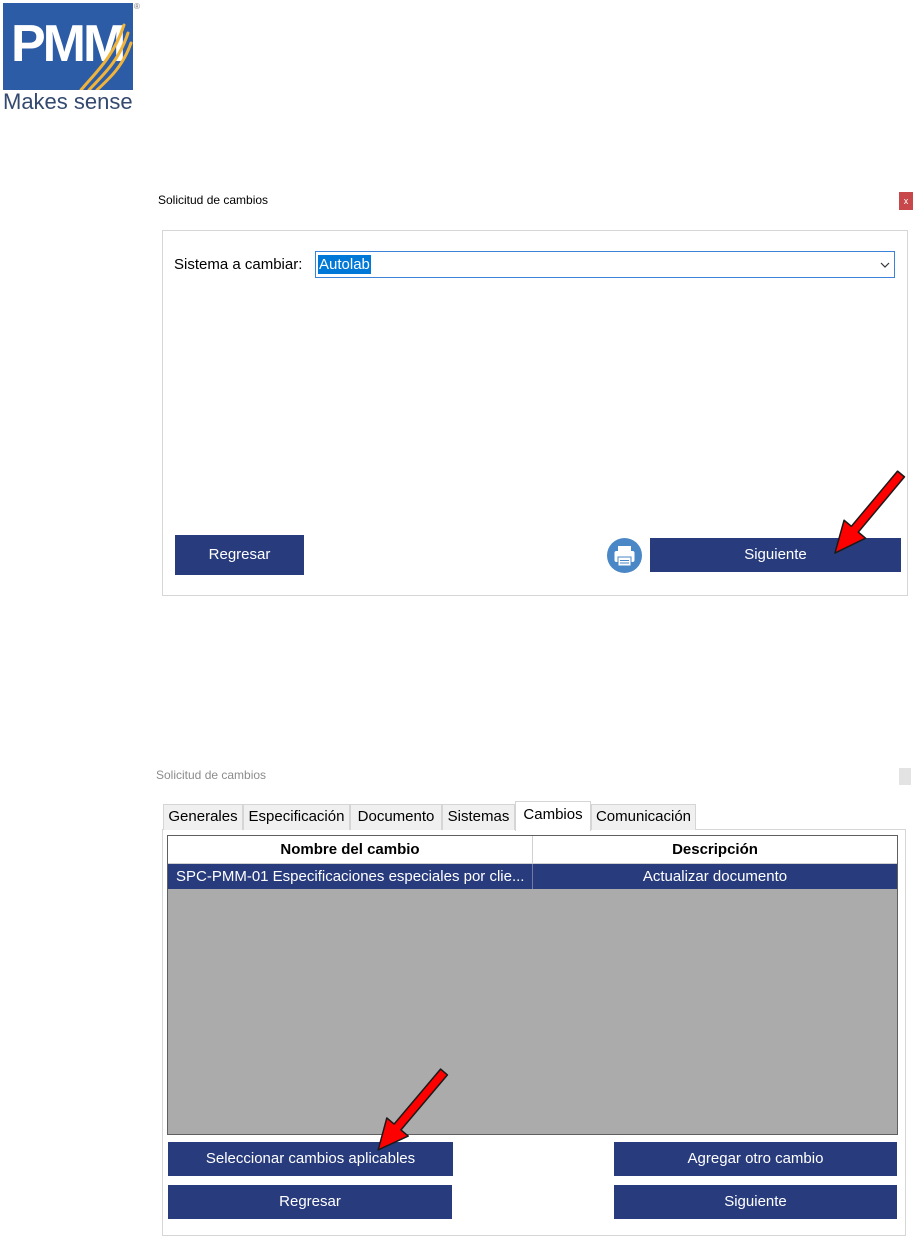  What do you see at coordinates (715, 876) in the screenshot?
I see `cell-descripcion: Actualizar documento` at bounding box center [715, 876].